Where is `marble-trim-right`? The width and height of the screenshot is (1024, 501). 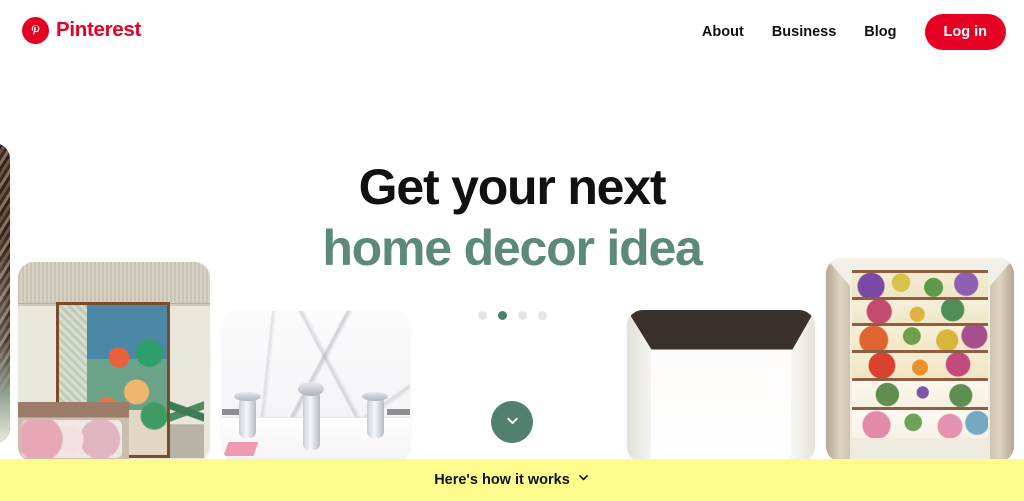
marble-trim-right is located at coordinates (398, 412).